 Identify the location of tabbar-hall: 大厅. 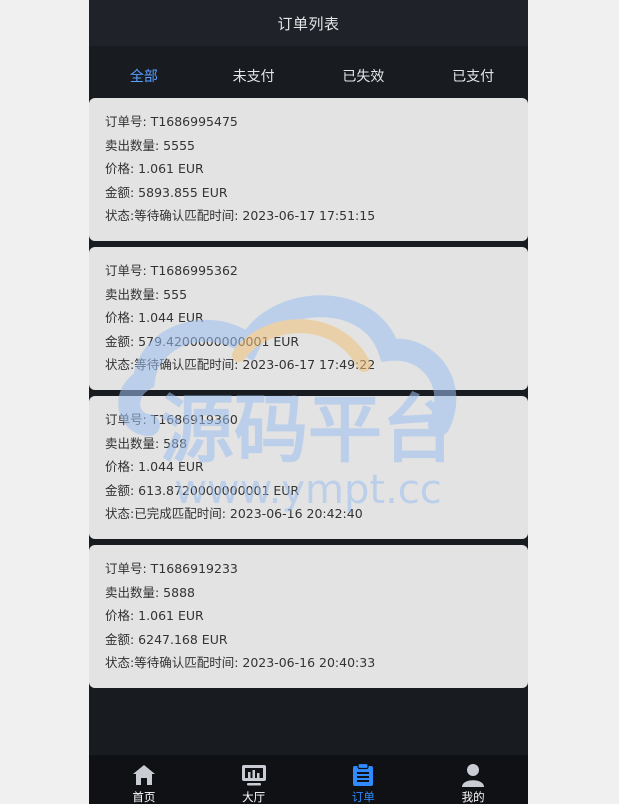
(254, 779).